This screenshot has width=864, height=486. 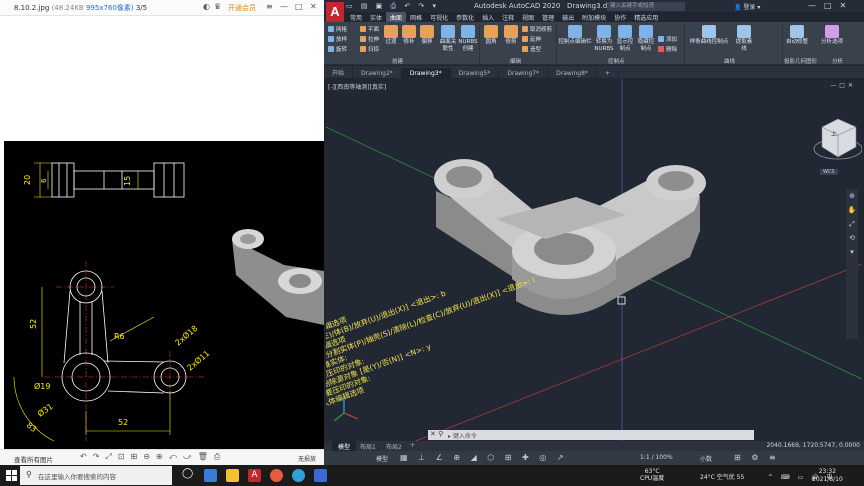 I want to click on browser-icon, so click(x=276, y=475).